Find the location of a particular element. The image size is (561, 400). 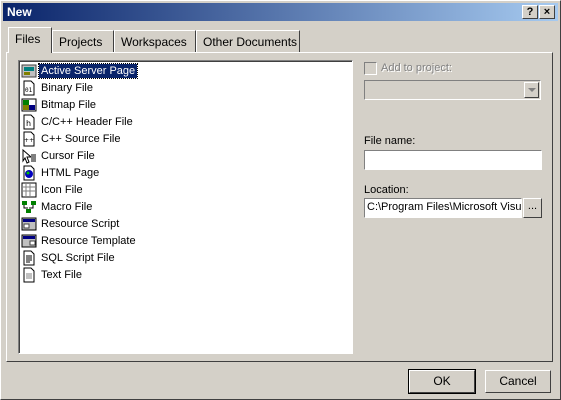

location-label: Location: is located at coordinates (386, 190).